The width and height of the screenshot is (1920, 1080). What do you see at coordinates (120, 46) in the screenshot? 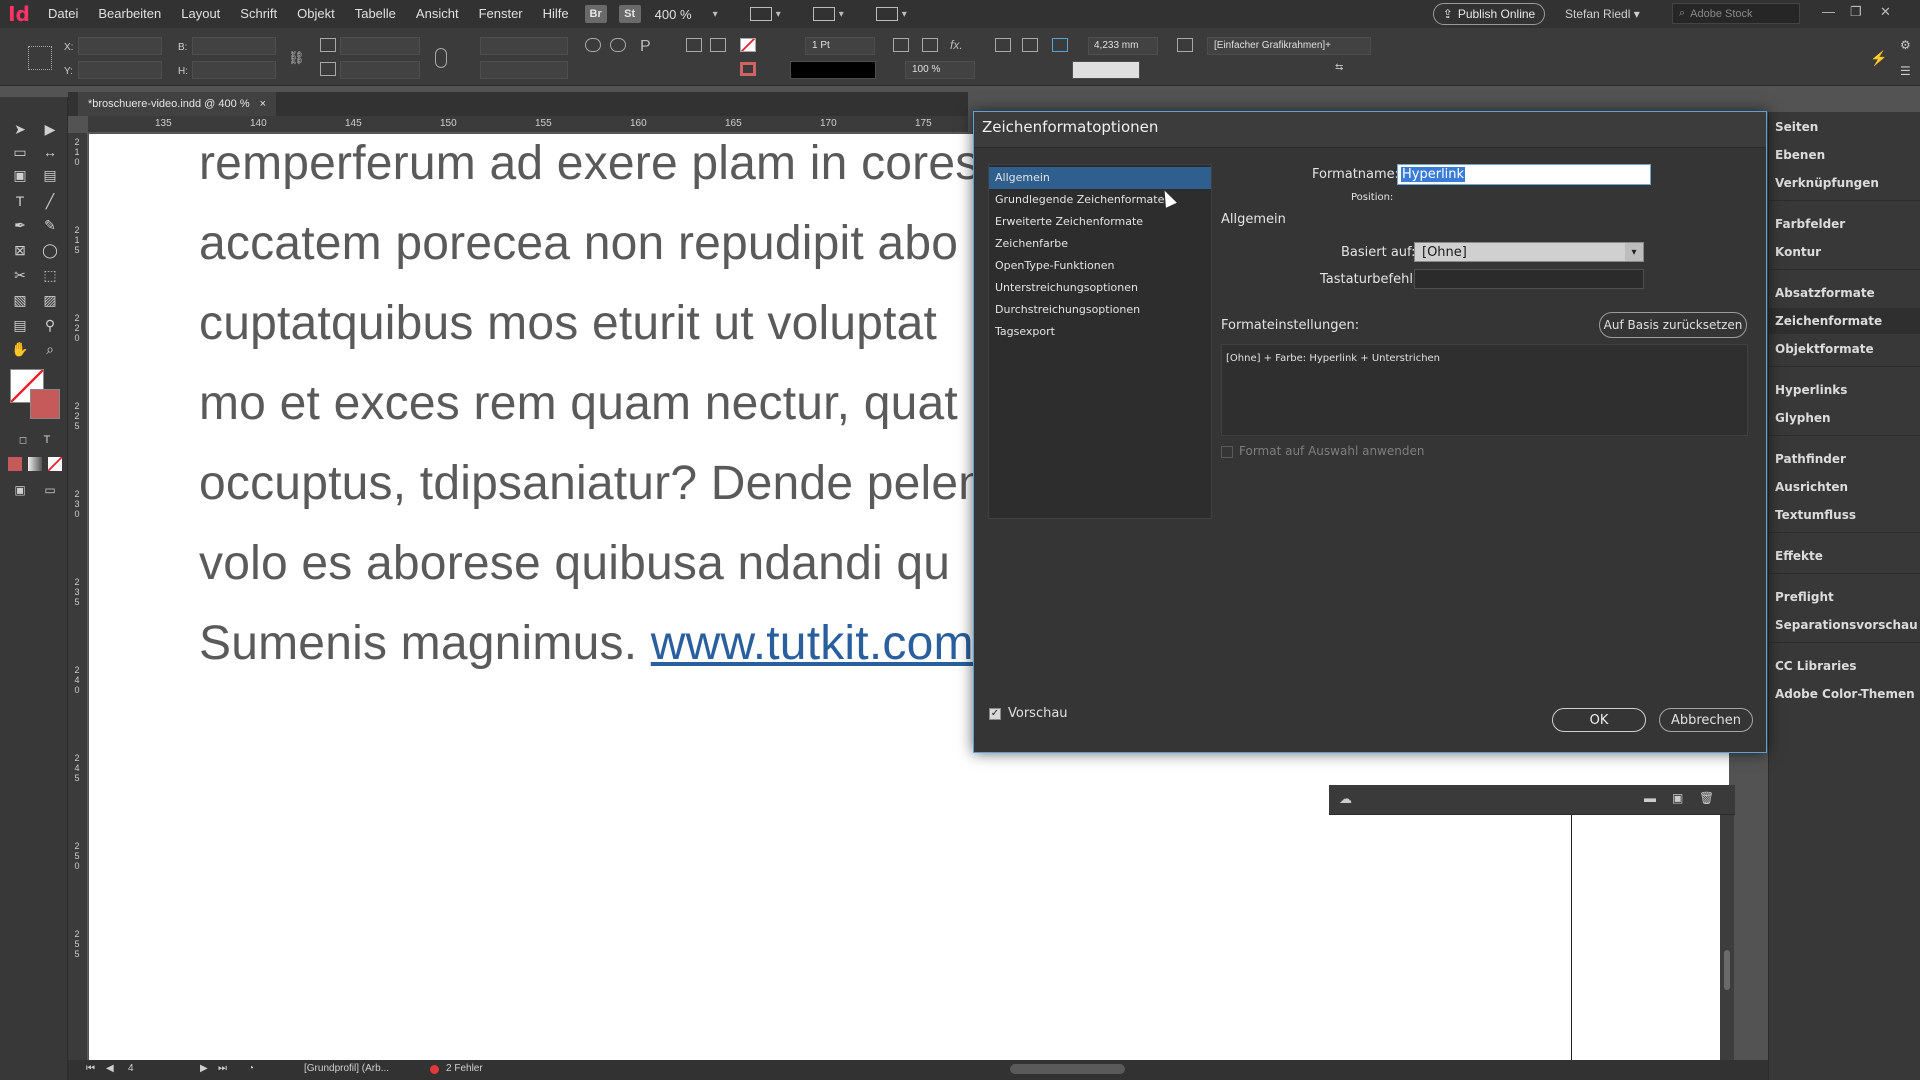
I see `x-input` at bounding box center [120, 46].